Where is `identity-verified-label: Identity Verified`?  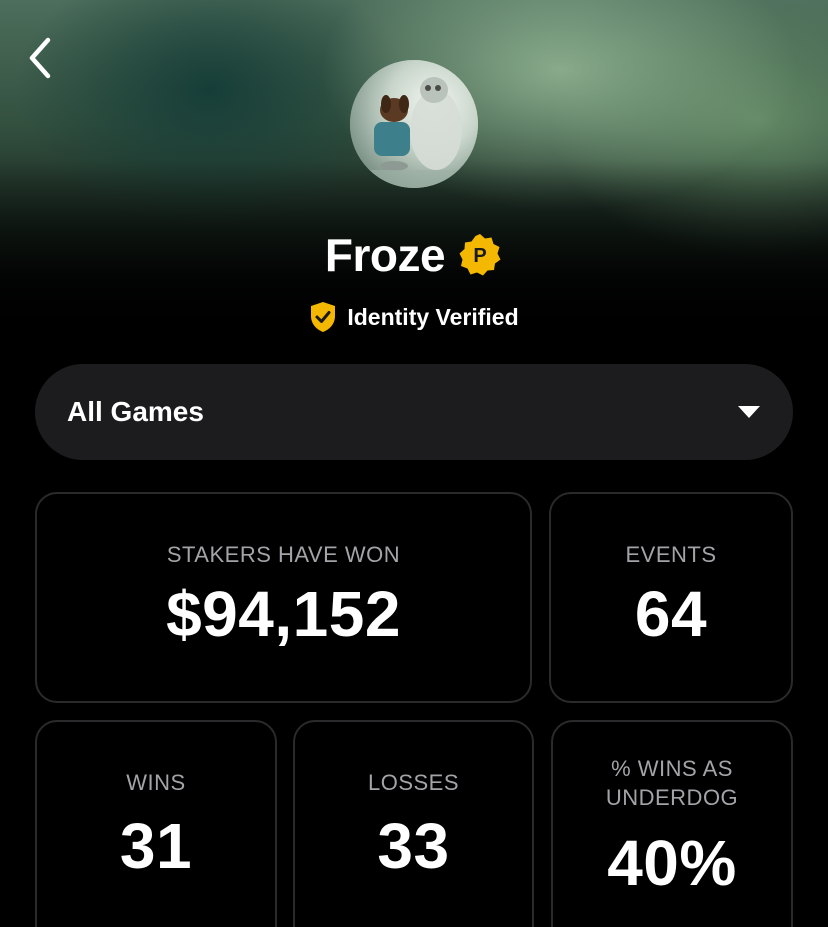 identity-verified-label: Identity Verified is located at coordinates (433, 316).